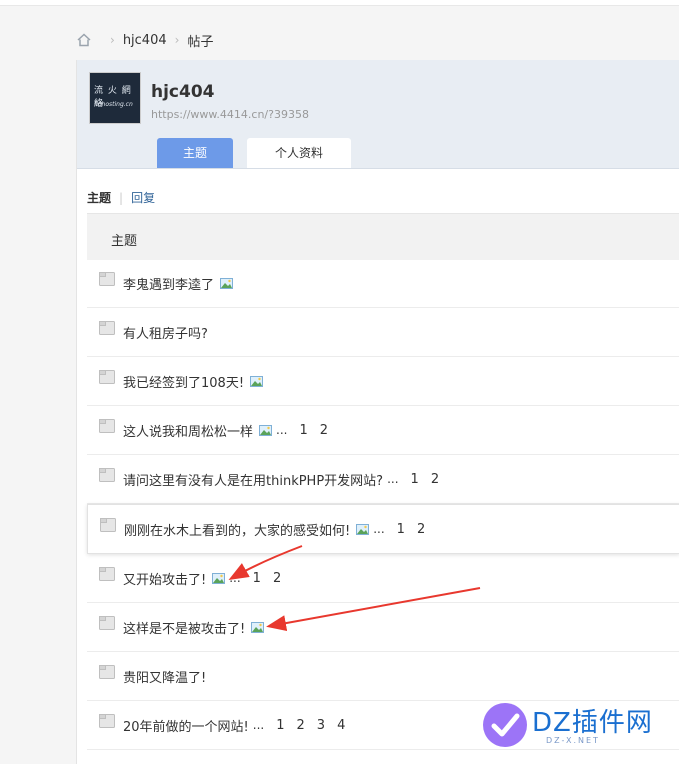 This screenshot has width=679, height=764. Describe the element at coordinates (124, 241) in the screenshot. I see `table-header-label: 主题` at that location.